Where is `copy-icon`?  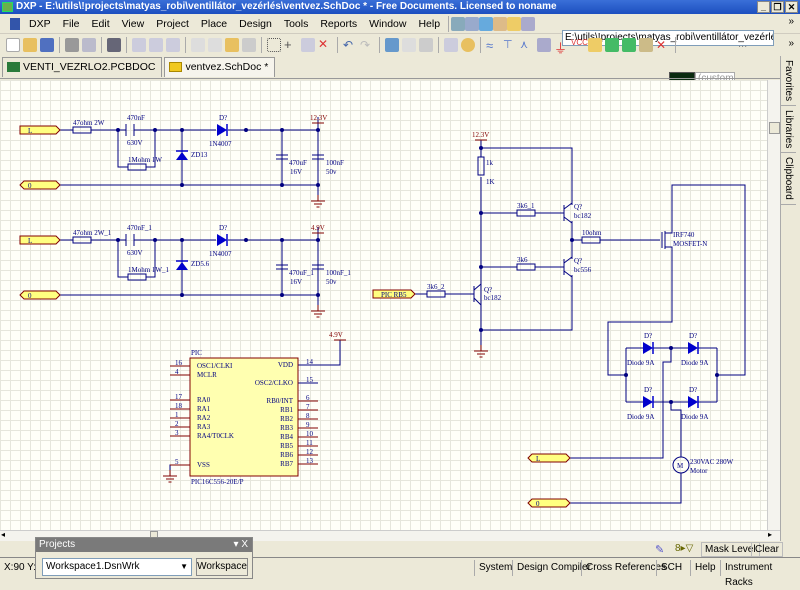 copy-icon is located at coordinates (215, 45).